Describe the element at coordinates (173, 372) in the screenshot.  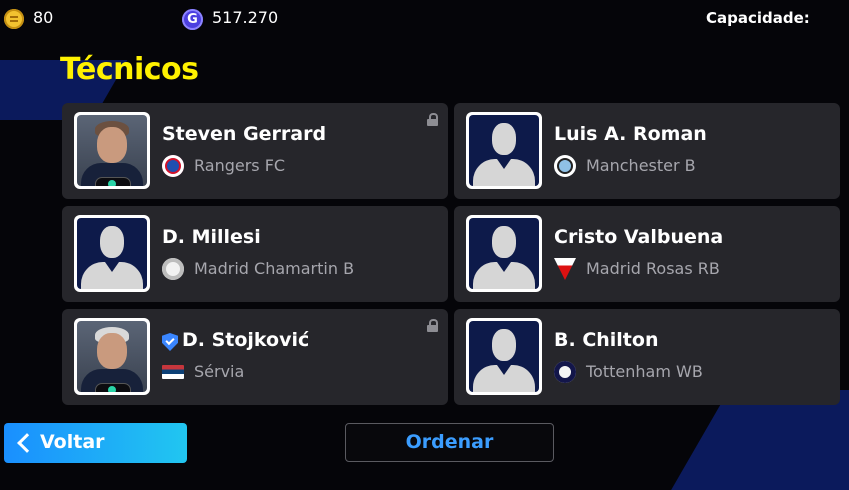
I see `serbia-flag-icon` at that location.